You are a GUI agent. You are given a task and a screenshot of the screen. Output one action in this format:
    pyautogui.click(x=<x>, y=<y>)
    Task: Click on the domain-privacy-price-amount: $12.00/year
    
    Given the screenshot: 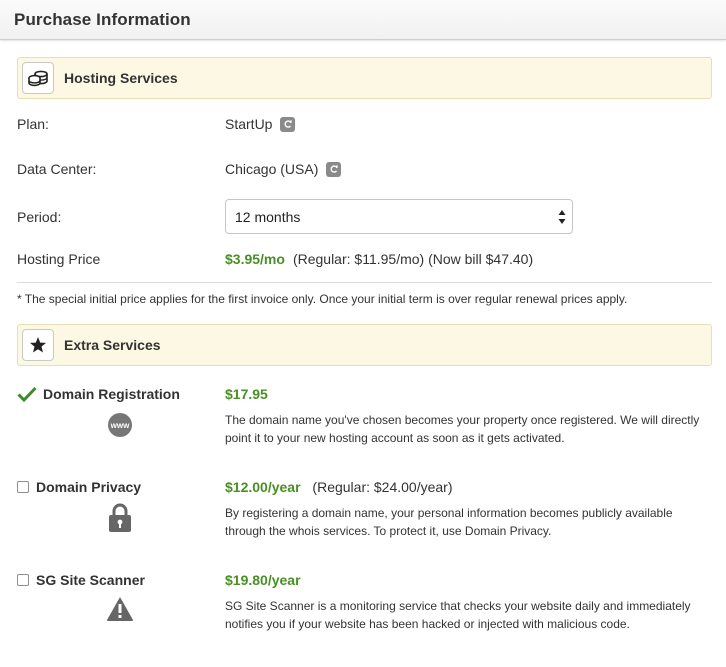 What is the action you would take?
    pyautogui.click(x=263, y=487)
    